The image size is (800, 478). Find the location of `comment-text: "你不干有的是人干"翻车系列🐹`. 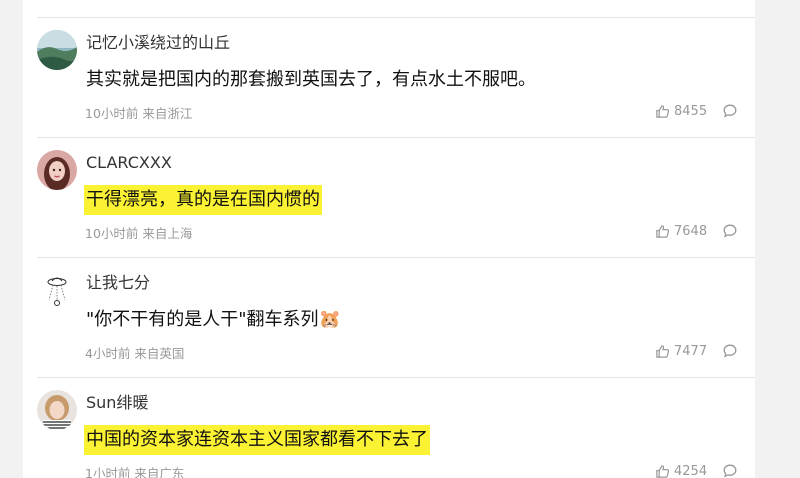

comment-text: "你不干有的是人干"翻车系列🐹 is located at coordinates (213, 319).